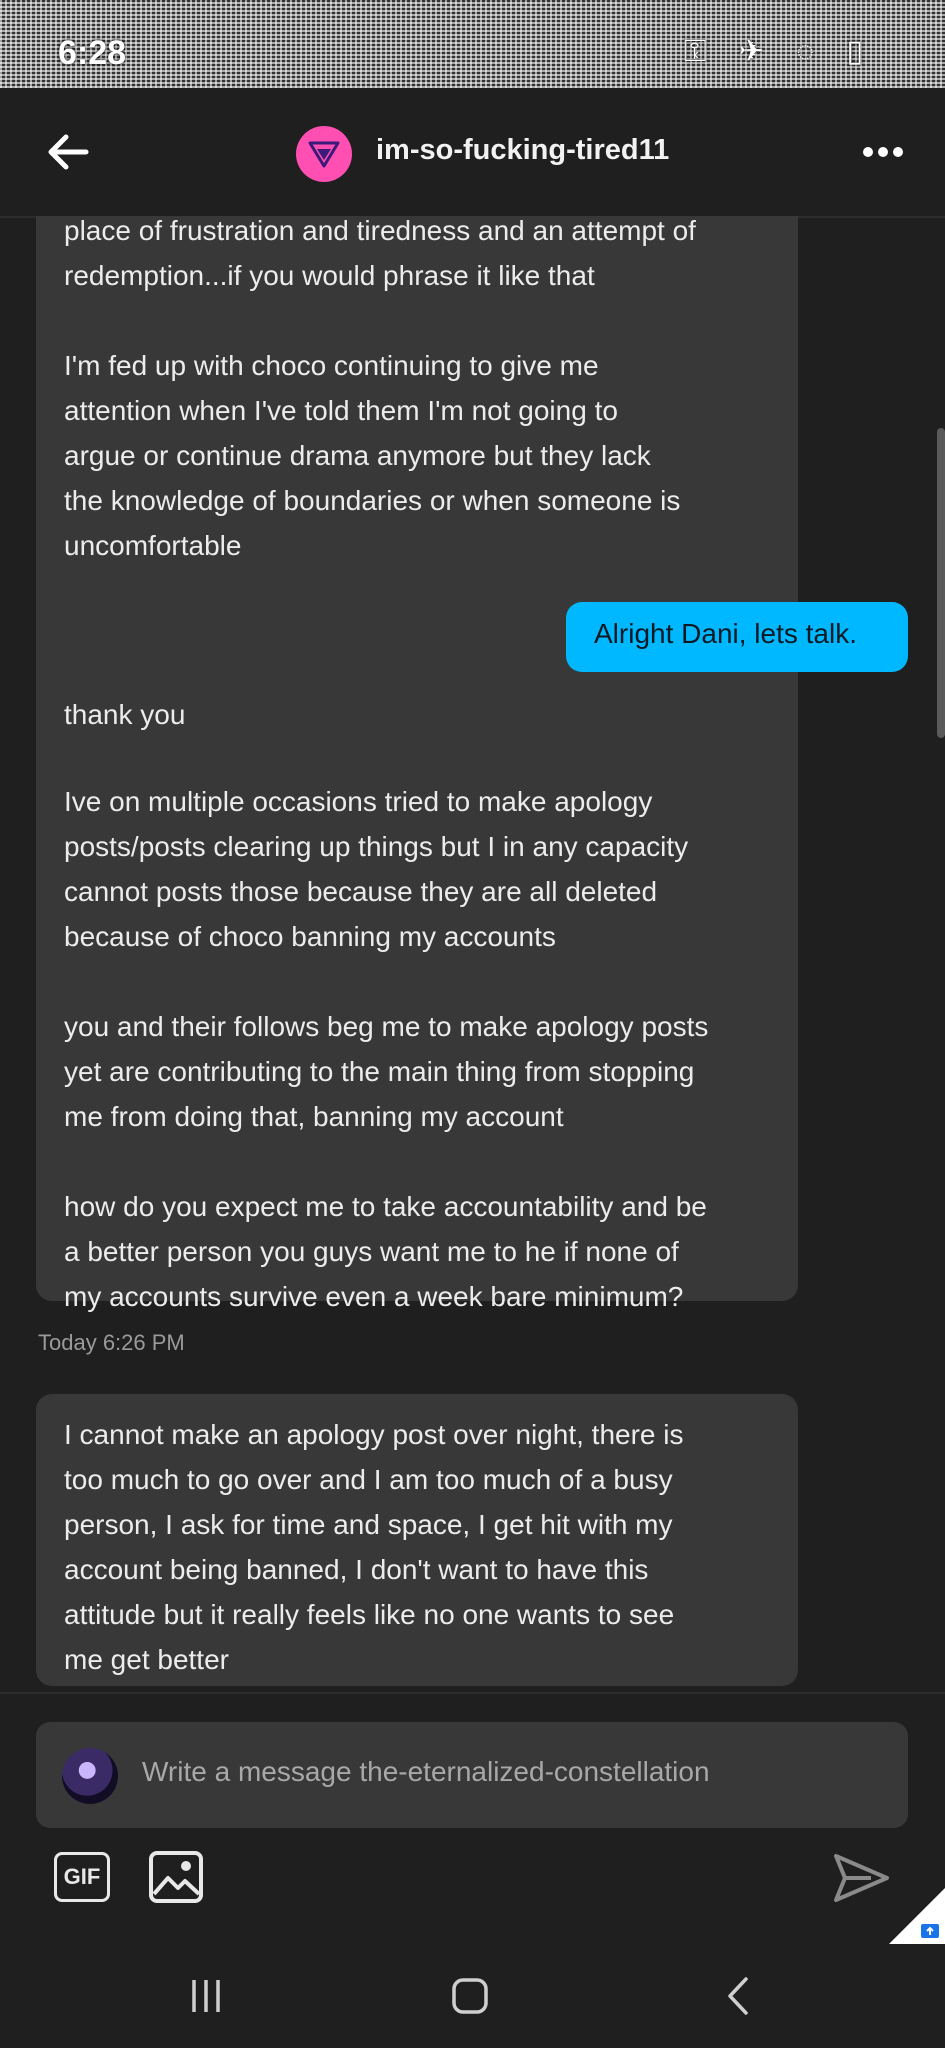 This screenshot has width=945, height=2048. Describe the element at coordinates (90, 1776) in the screenshot. I see `my-avatar` at that location.